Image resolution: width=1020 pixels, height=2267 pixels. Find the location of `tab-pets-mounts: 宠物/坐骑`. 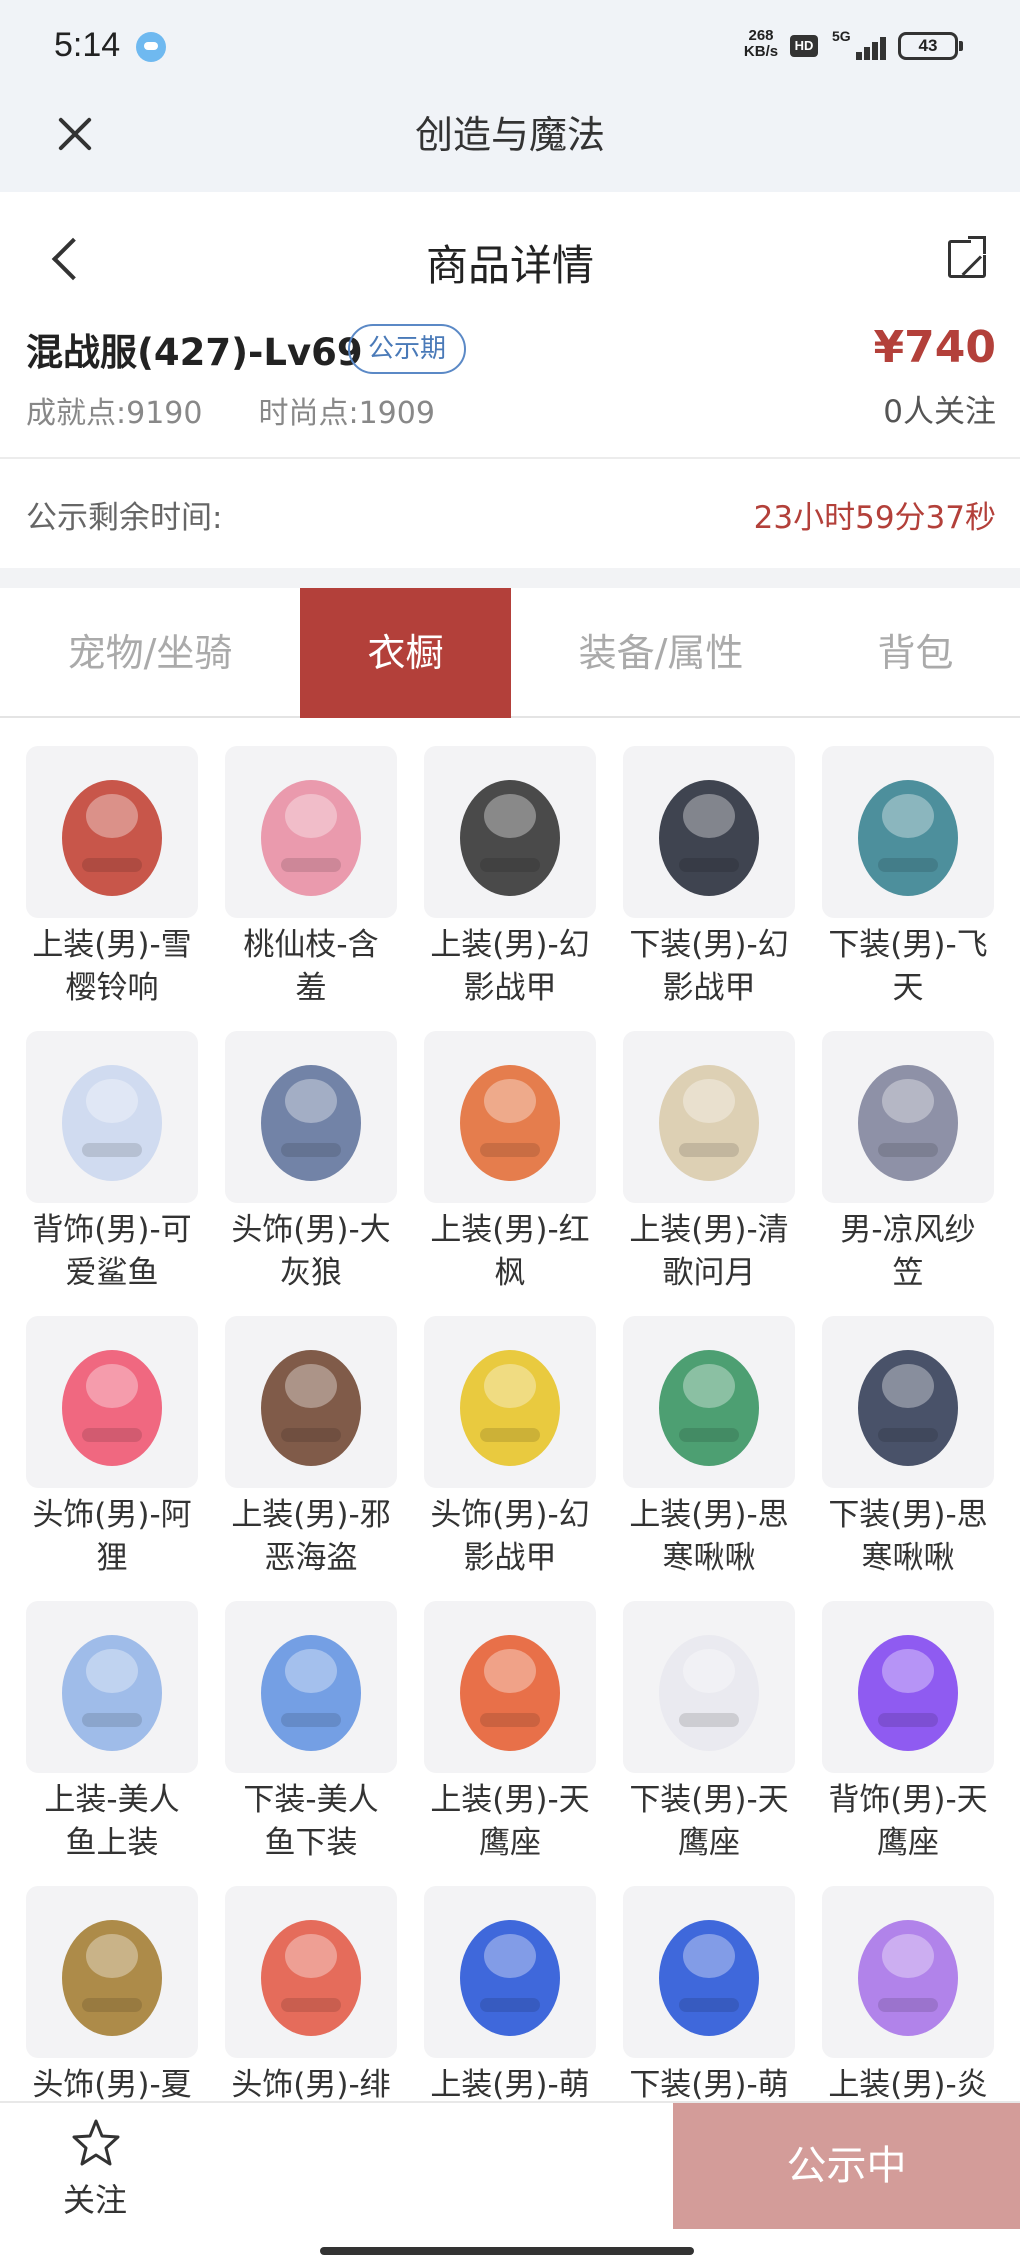

tab-pets-mounts: 宠物/坐骑 is located at coordinates (150, 653).